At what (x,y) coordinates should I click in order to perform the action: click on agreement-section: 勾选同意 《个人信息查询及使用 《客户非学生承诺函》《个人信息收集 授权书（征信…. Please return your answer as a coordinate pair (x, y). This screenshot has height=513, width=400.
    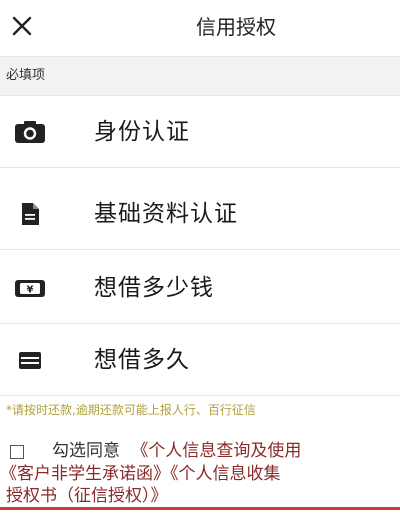
    Looking at the image, I should click on (200, 471).